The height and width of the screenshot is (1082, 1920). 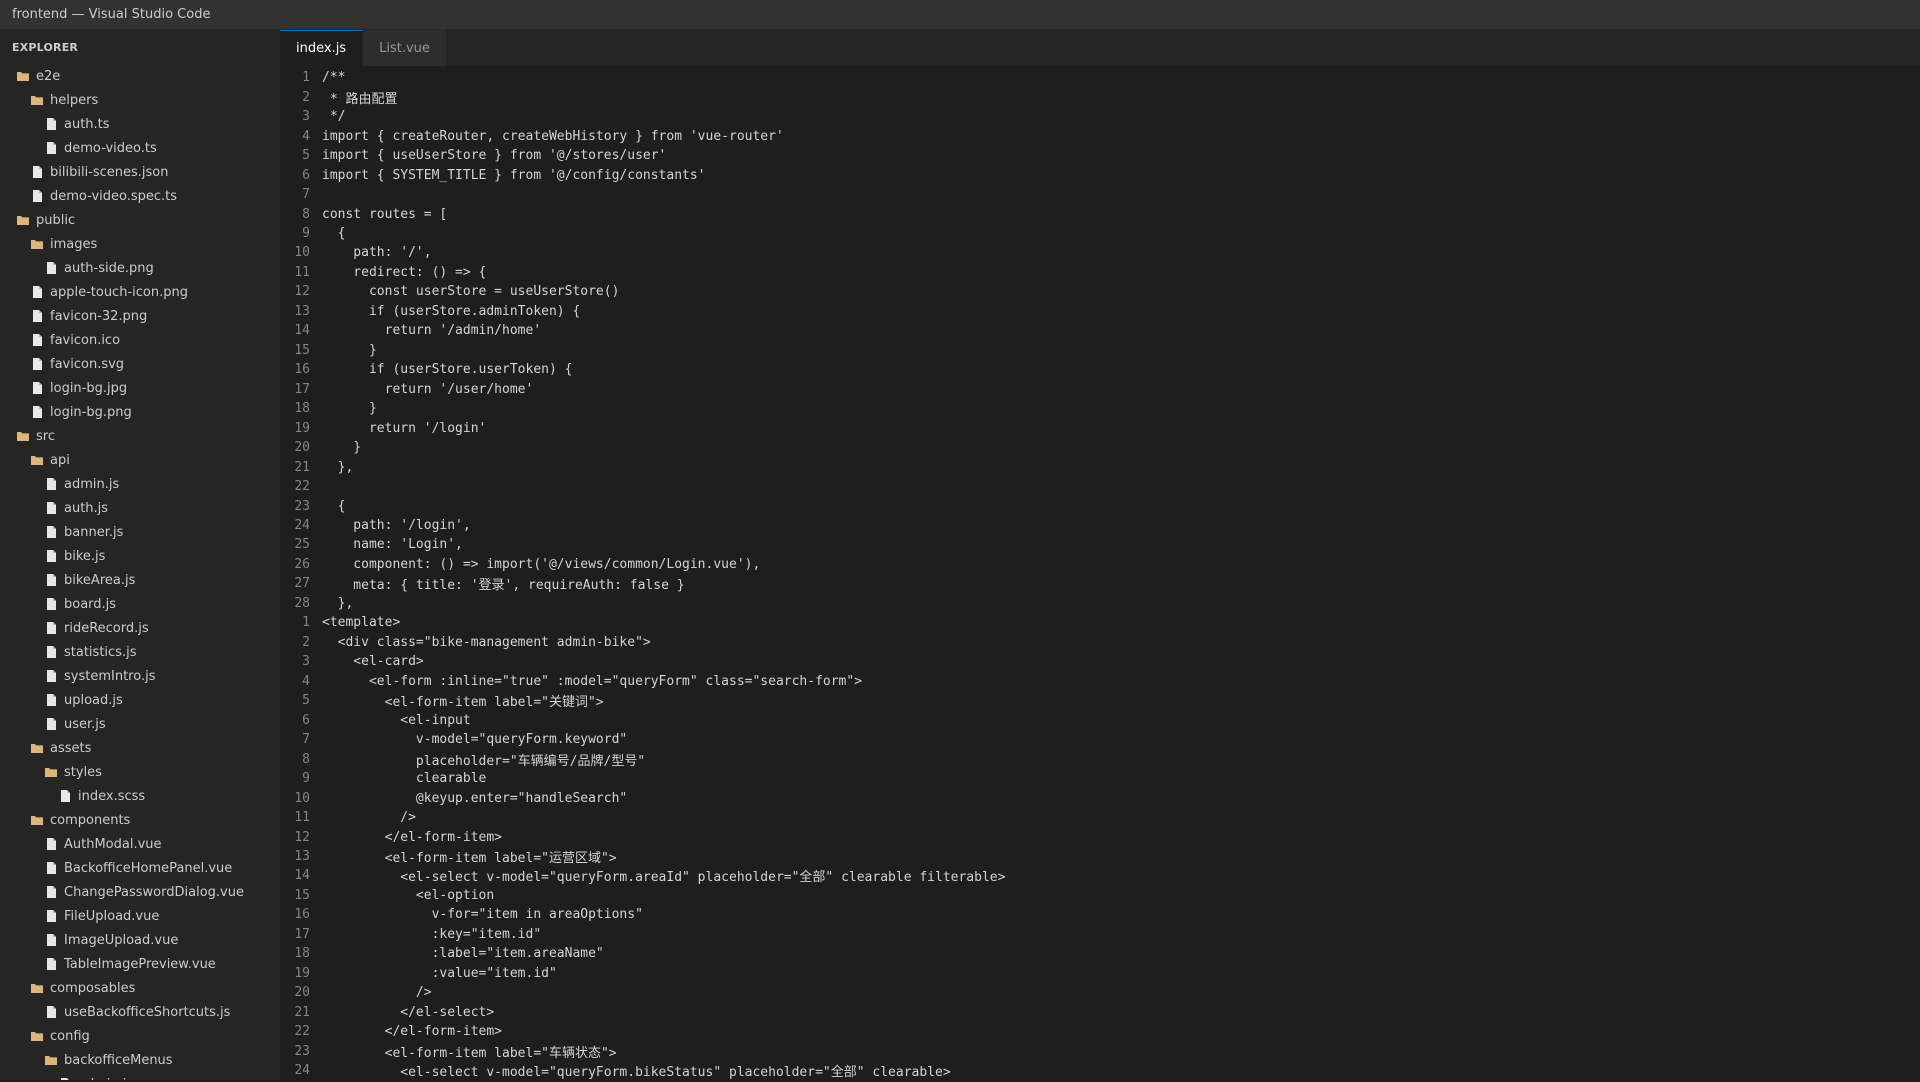 I want to click on tree-item-label: config, so click(x=70, y=1036).